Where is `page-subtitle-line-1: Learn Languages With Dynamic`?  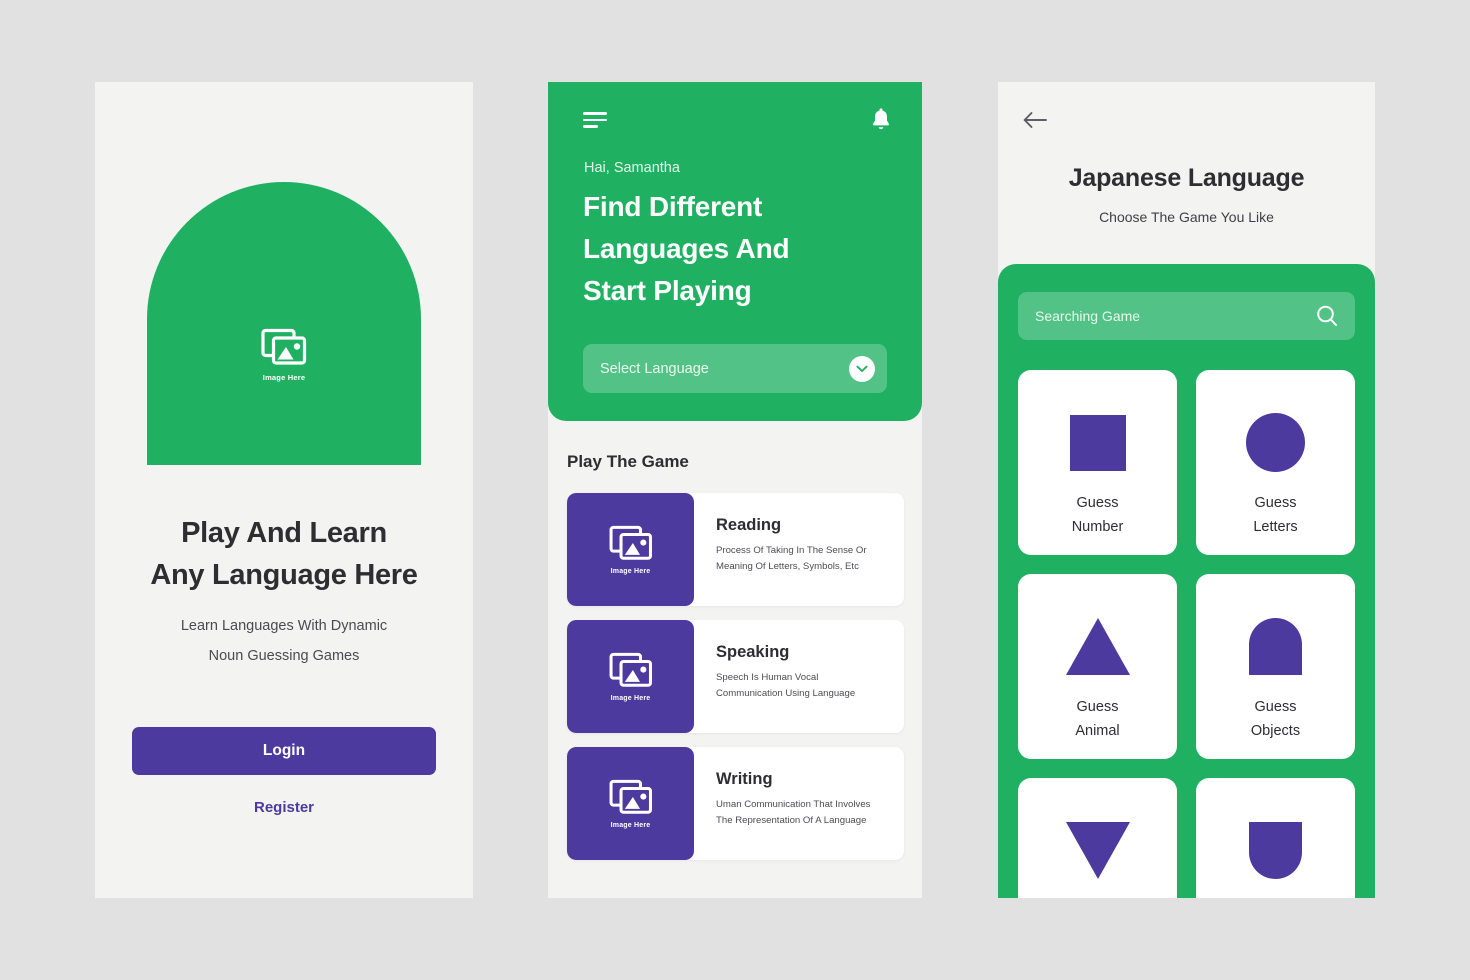
page-subtitle-line-1: Learn Languages With Dynamic is located at coordinates (284, 626).